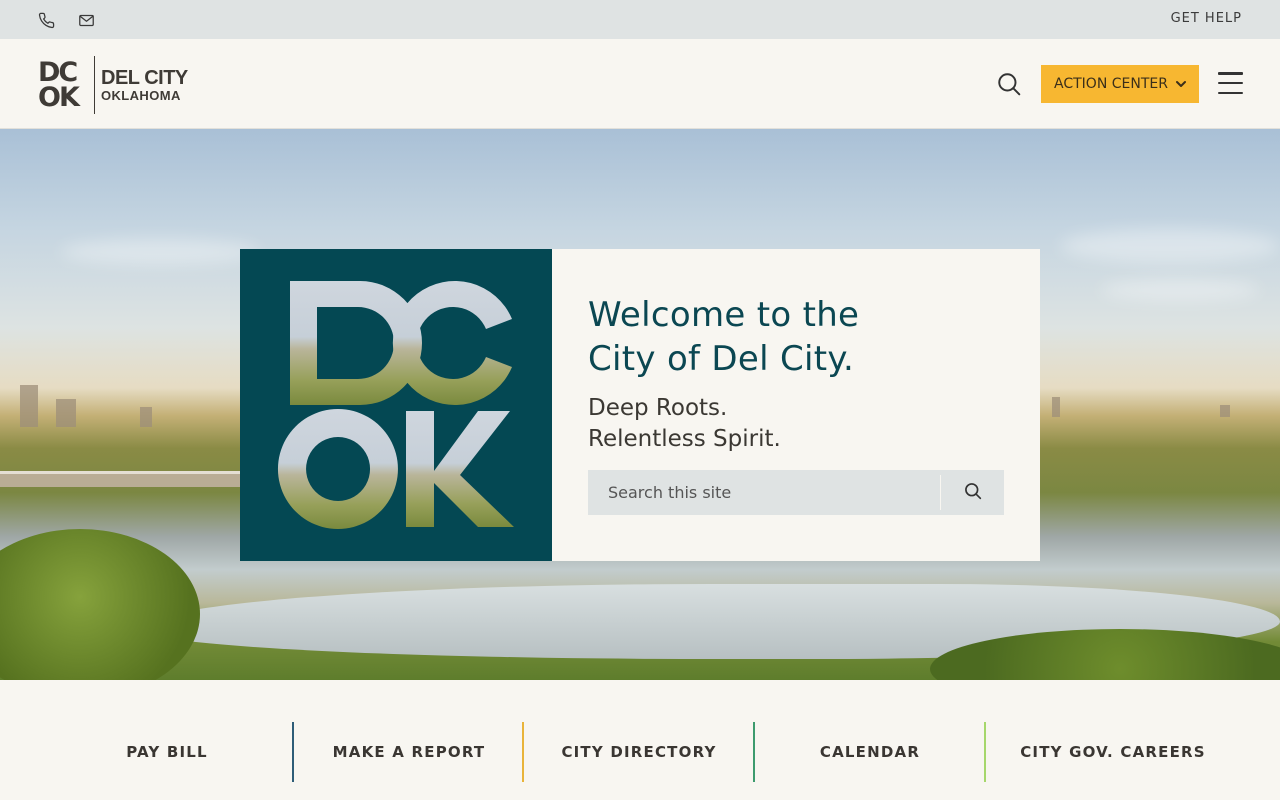  What do you see at coordinates (1113, 752) in the screenshot?
I see `quick-link-city-gov-careers: CITY GOV. CAREERS` at bounding box center [1113, 752].